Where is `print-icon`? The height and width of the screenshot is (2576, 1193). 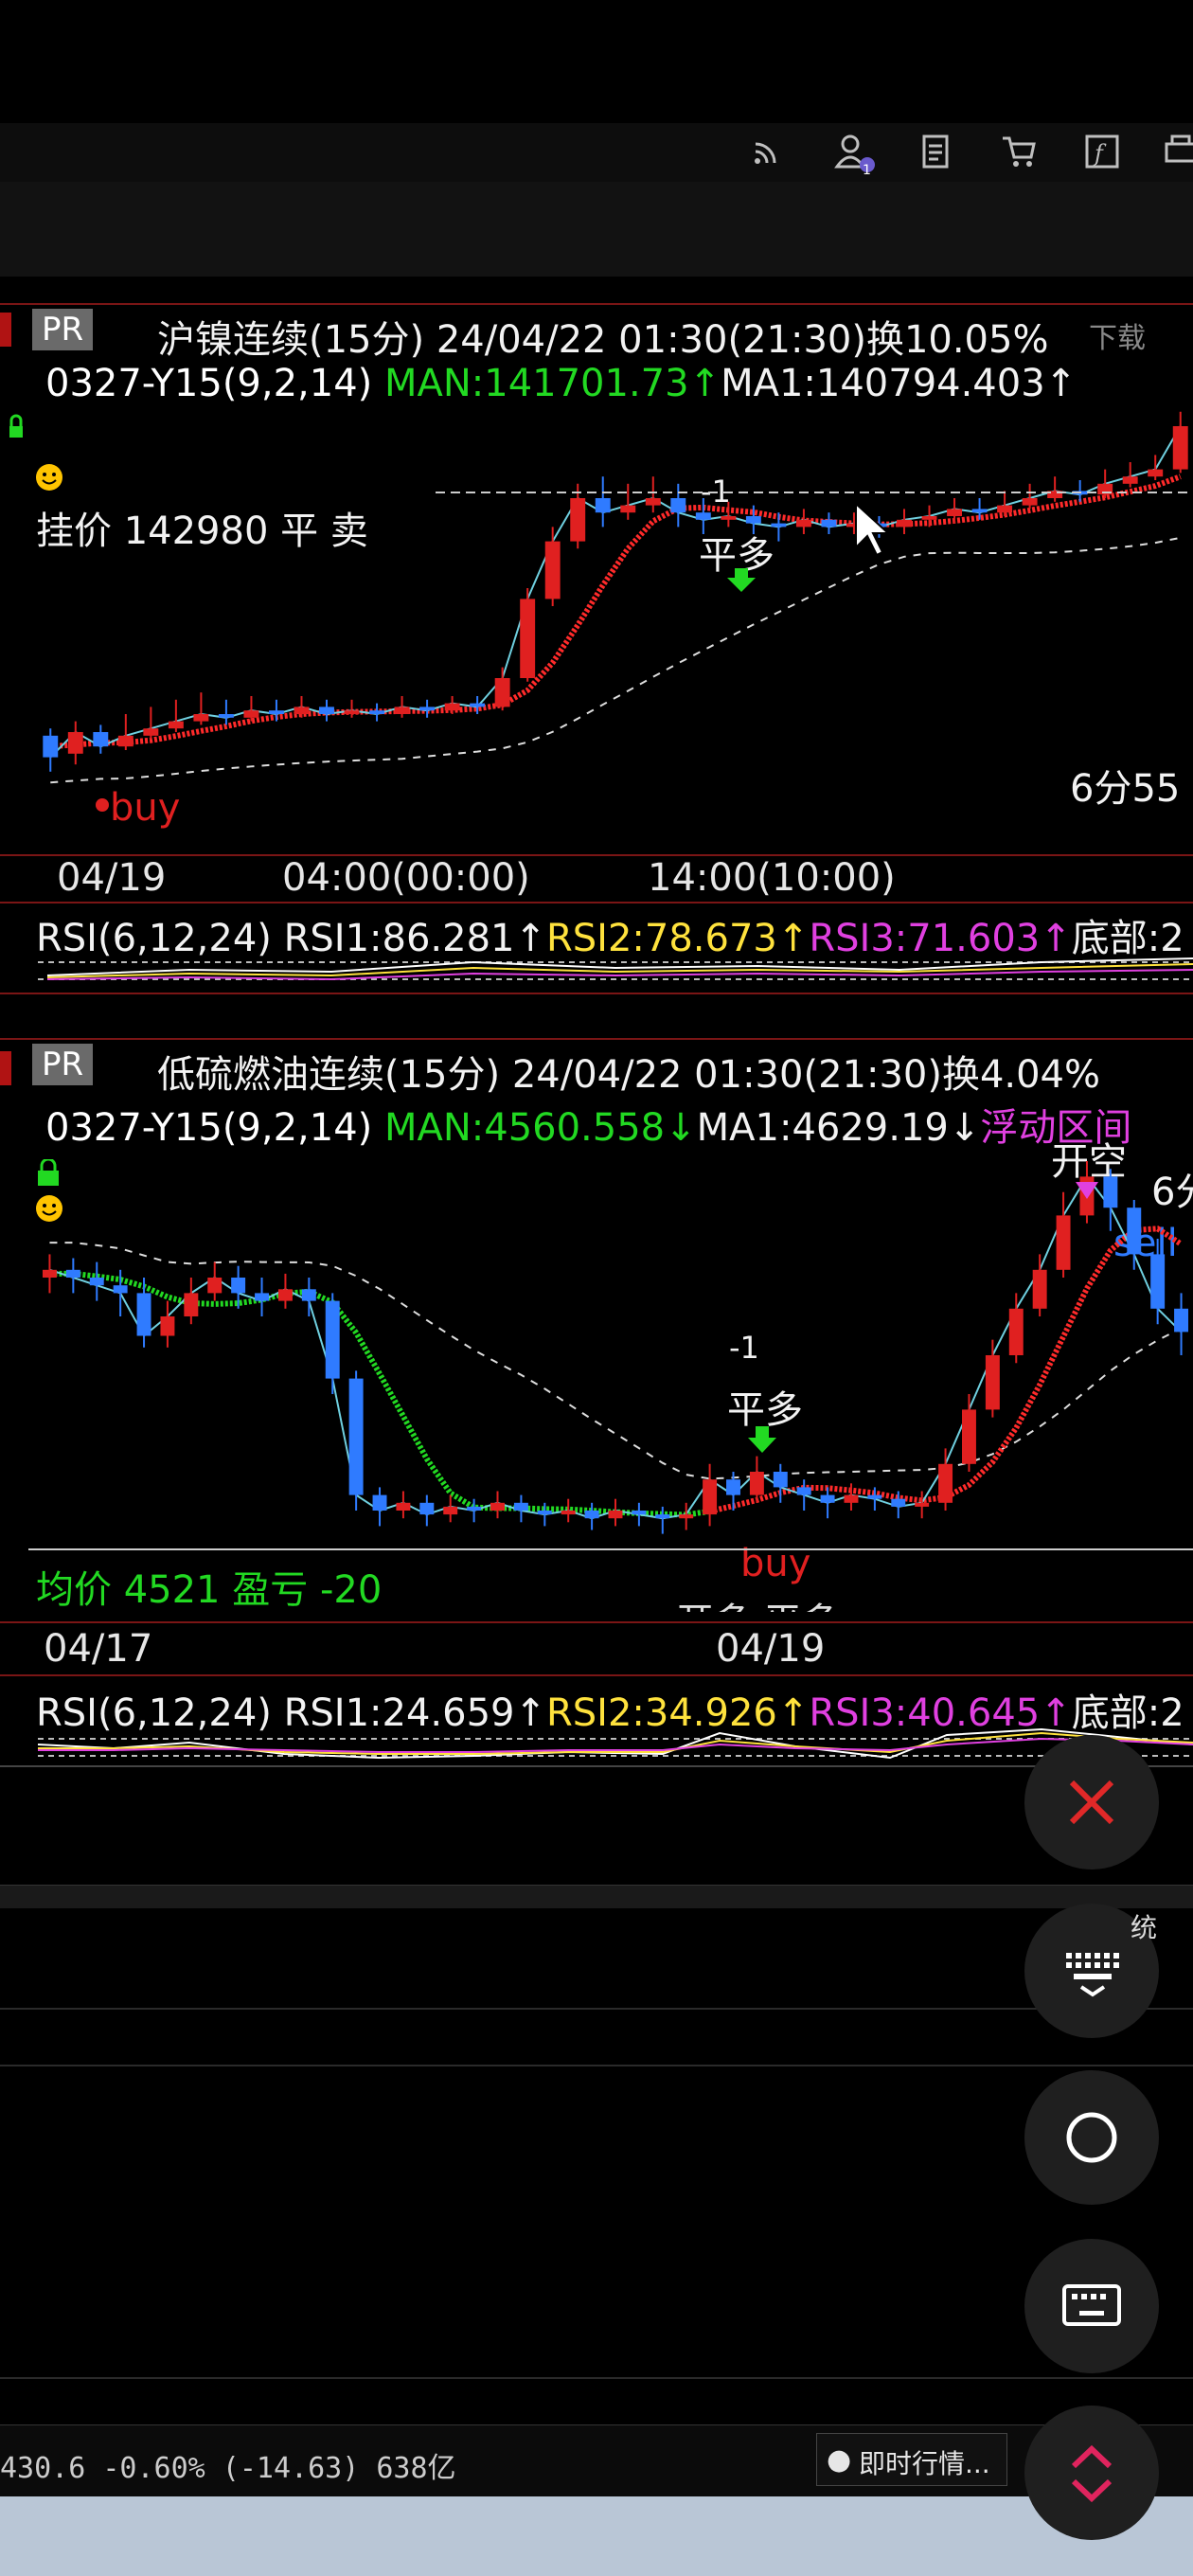 print-icon is located at coordinates (1178, 151).